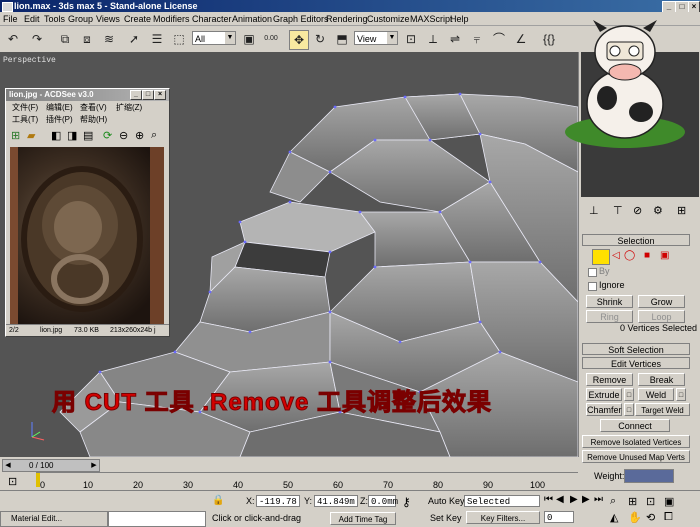 The height and width of the screenshot is (527, 700). I want to click on extrude-button: Extrude, so click(604, 394).